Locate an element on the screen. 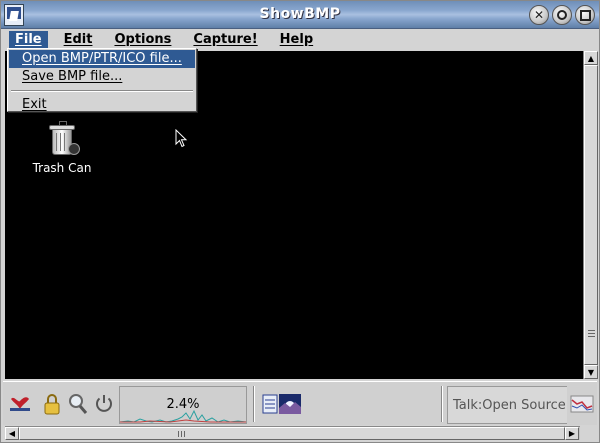 The image size is (600, 443). trash-can-icon is located at coordinates (62, 139).